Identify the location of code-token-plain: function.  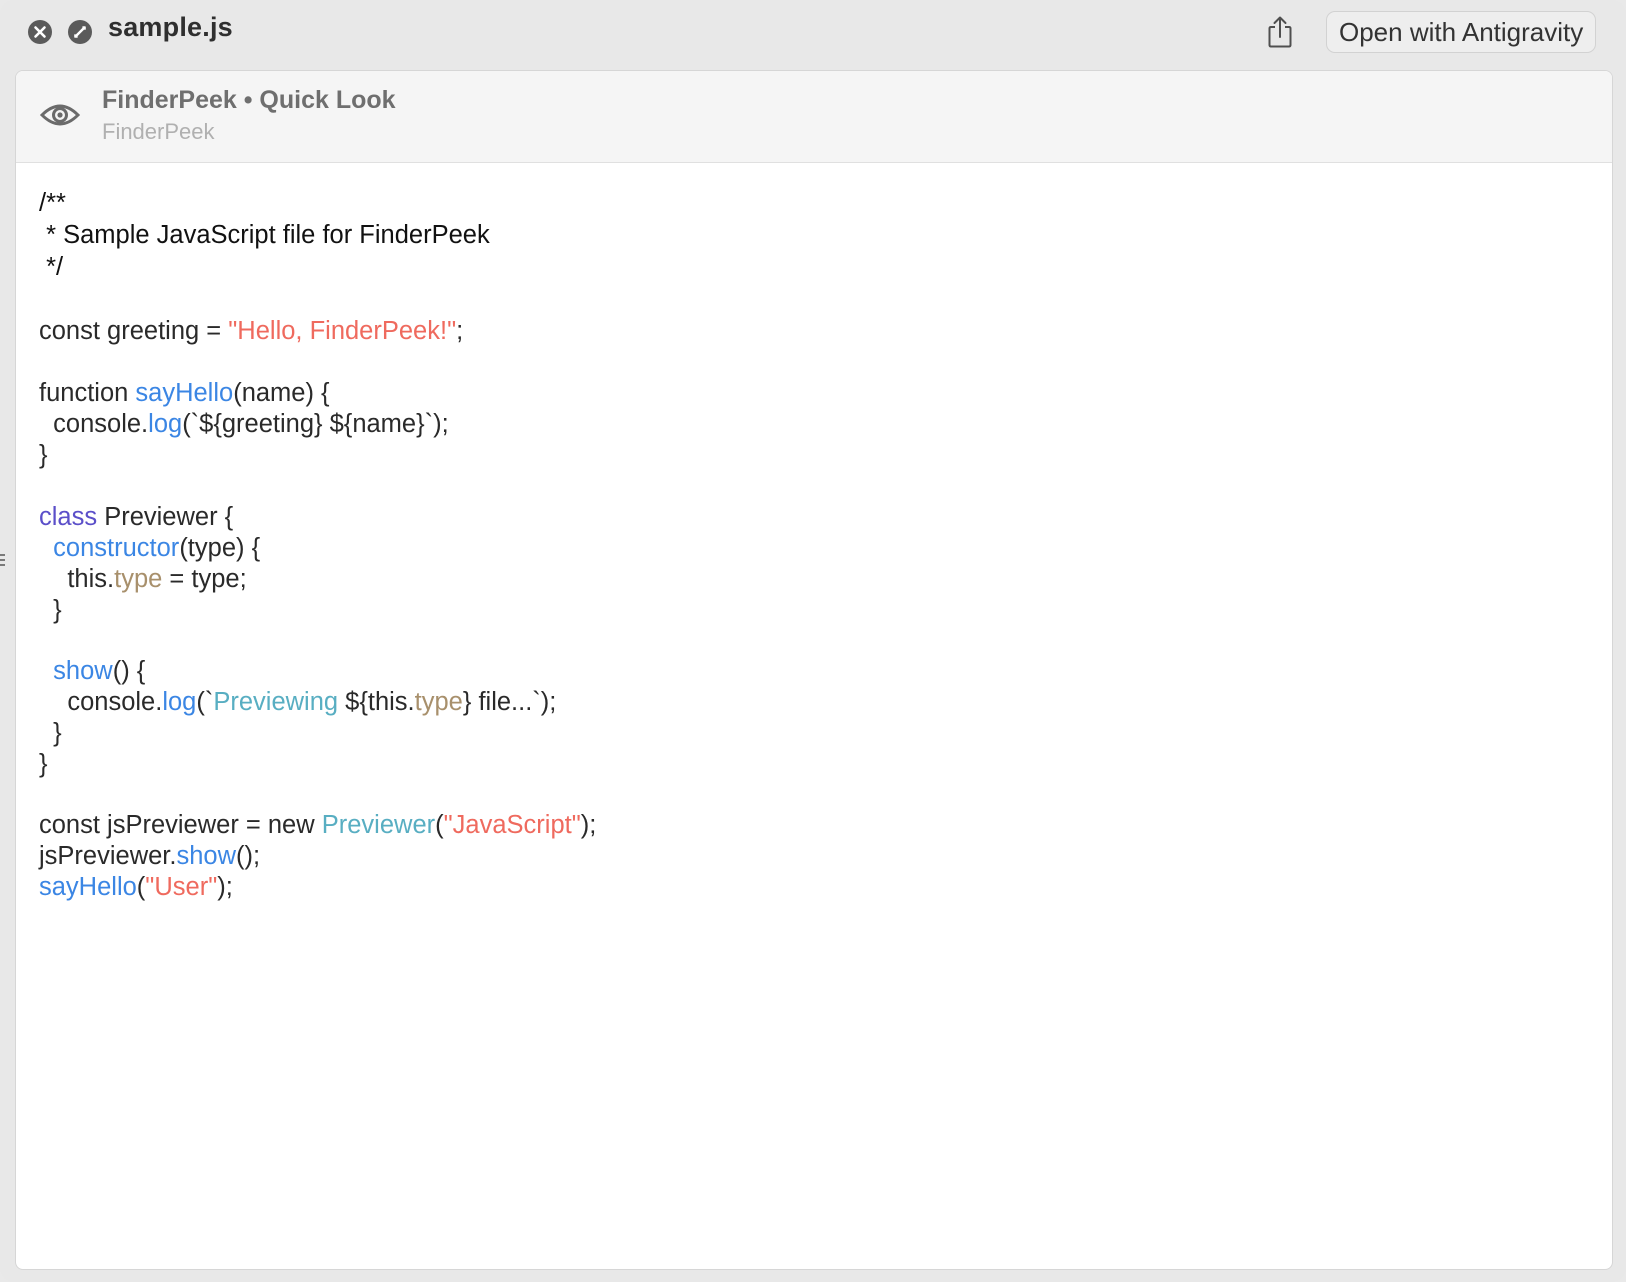
(87, 393).